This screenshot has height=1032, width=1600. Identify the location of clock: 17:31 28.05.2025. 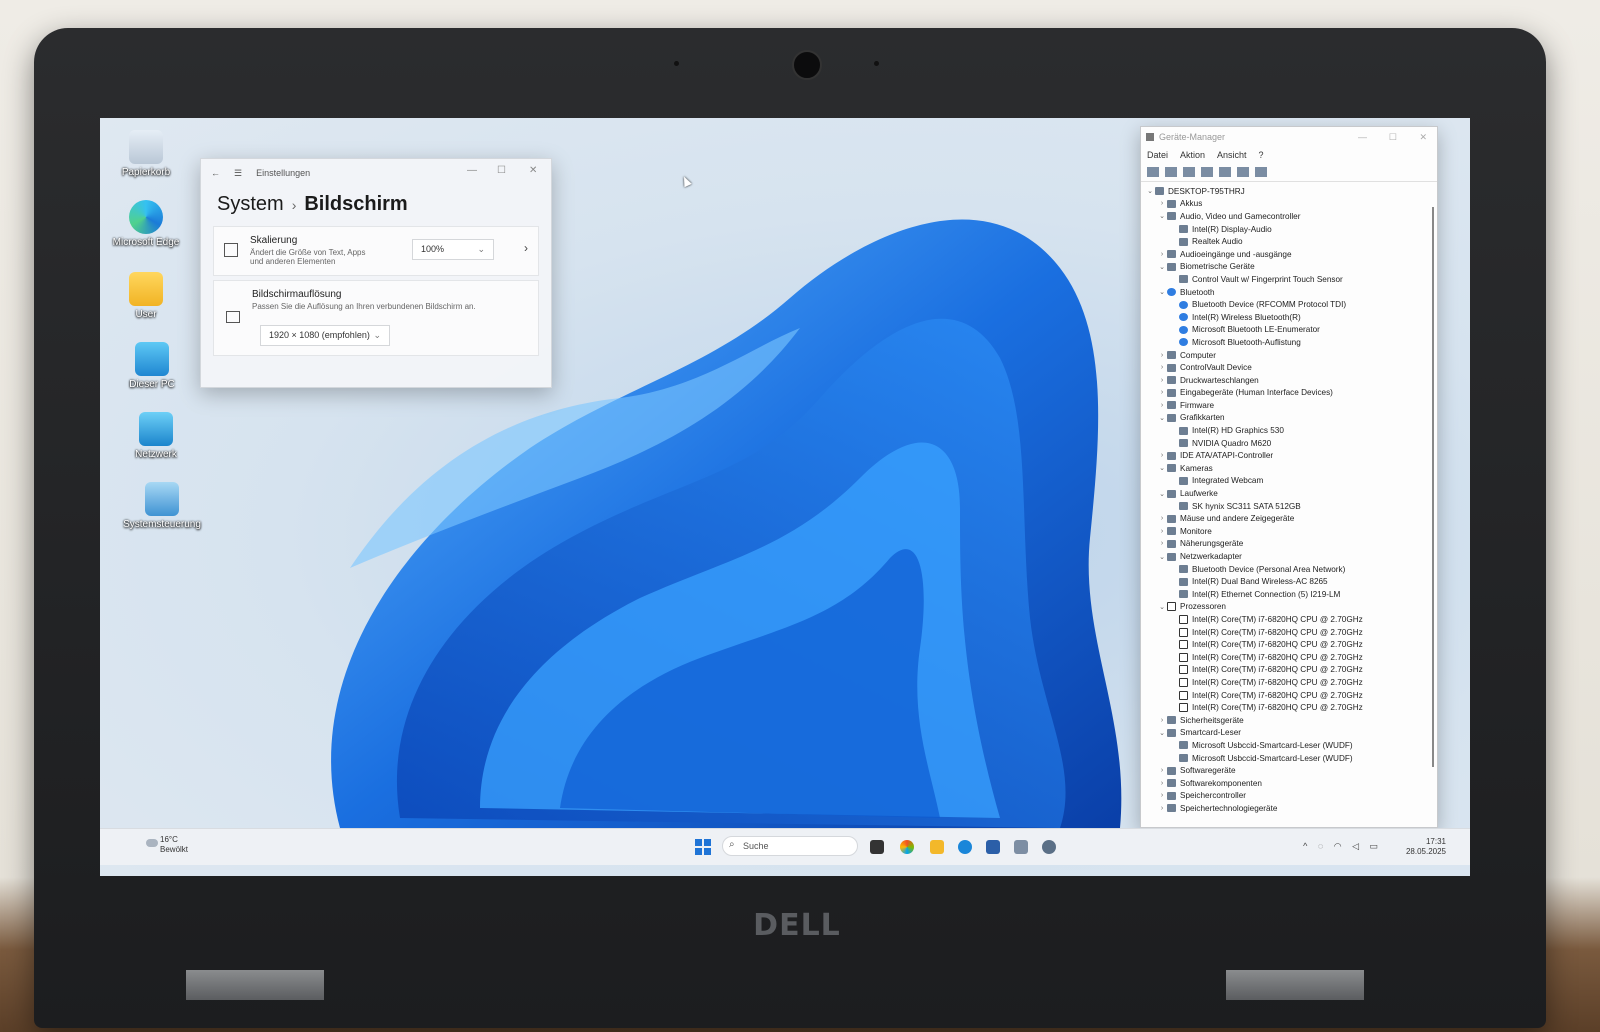
(1426, 847).